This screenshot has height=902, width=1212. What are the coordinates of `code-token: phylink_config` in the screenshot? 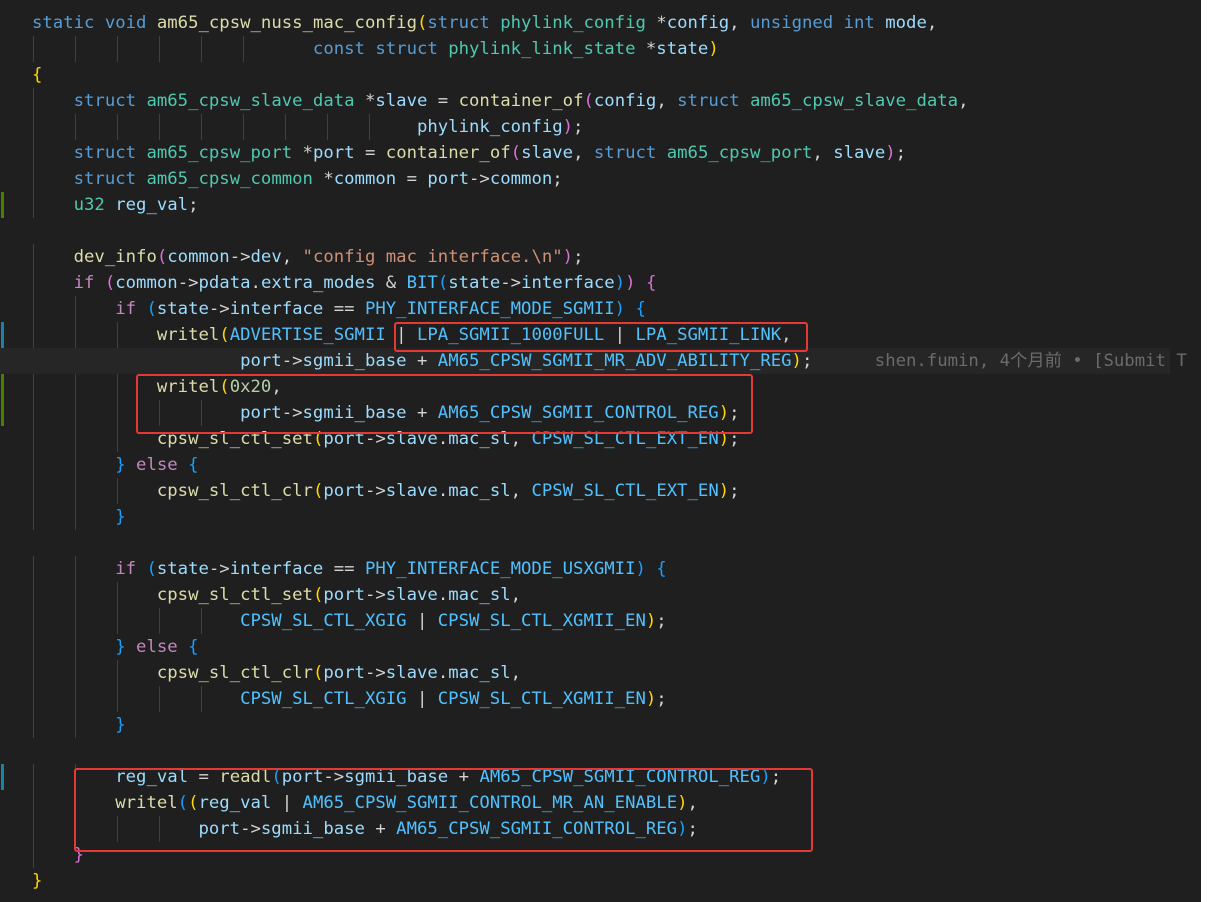 It's located at (578, 23).